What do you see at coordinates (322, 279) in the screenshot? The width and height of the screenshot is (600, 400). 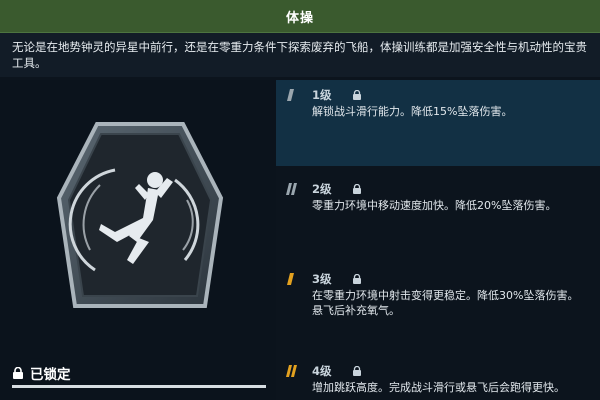 I see `level-name: 3级` at bounding box center [322, 279].